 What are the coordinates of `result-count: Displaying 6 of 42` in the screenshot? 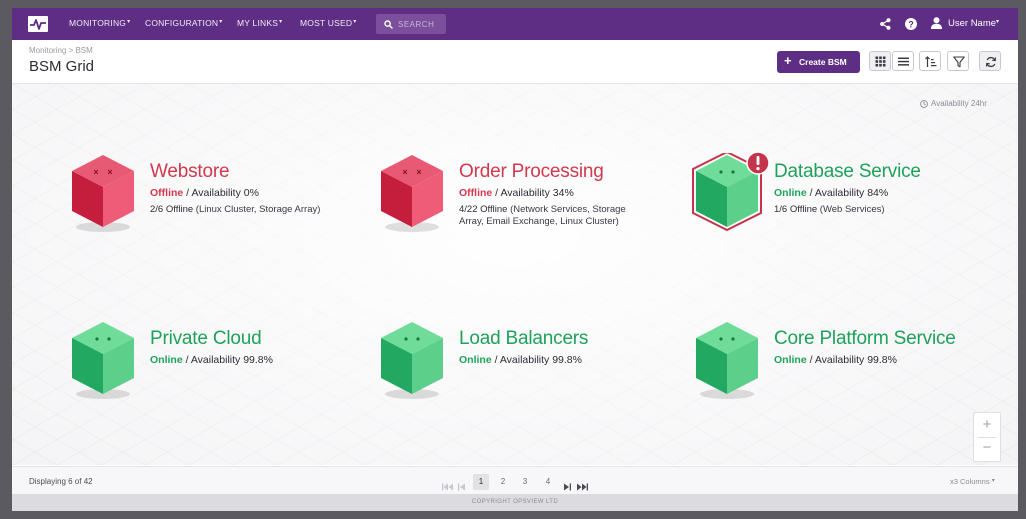 It's located at (61, 481).